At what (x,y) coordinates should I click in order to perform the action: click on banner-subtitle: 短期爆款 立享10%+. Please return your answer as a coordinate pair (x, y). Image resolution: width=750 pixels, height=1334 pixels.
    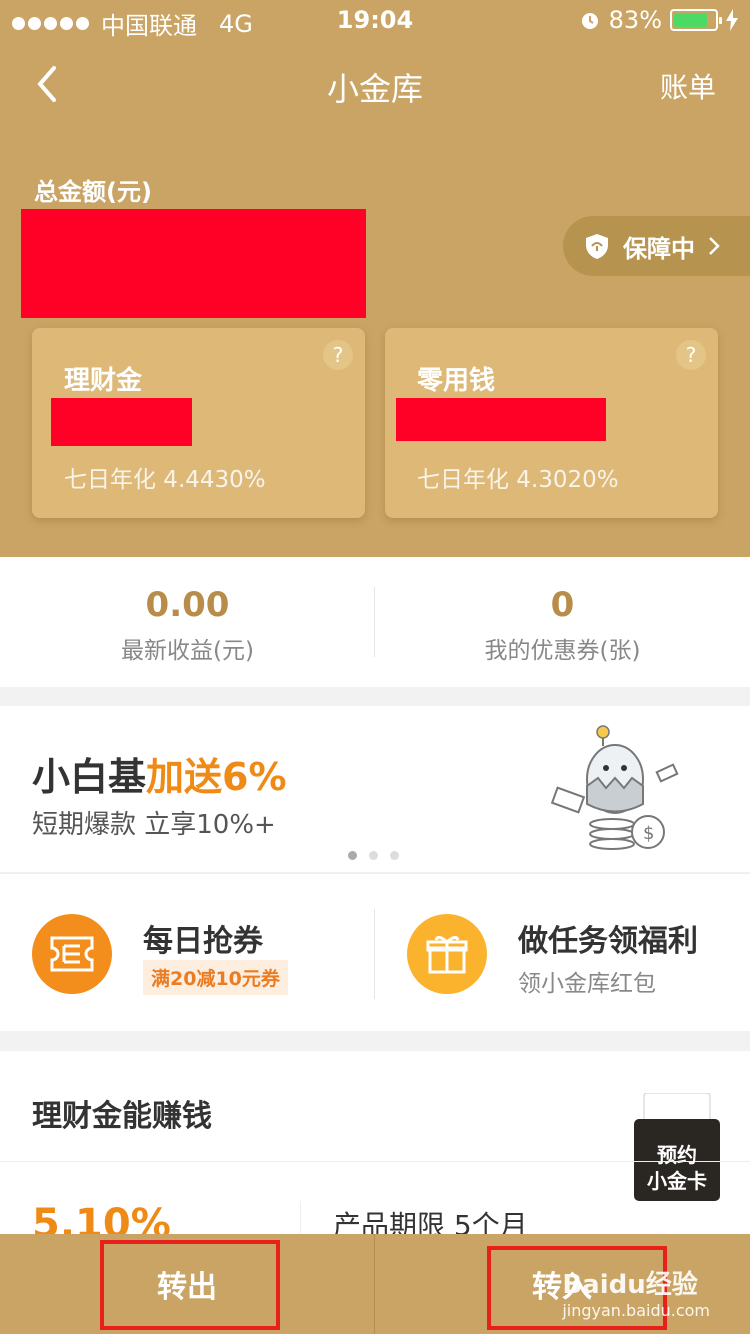
    Looking at the image, I should click on (154, 825).